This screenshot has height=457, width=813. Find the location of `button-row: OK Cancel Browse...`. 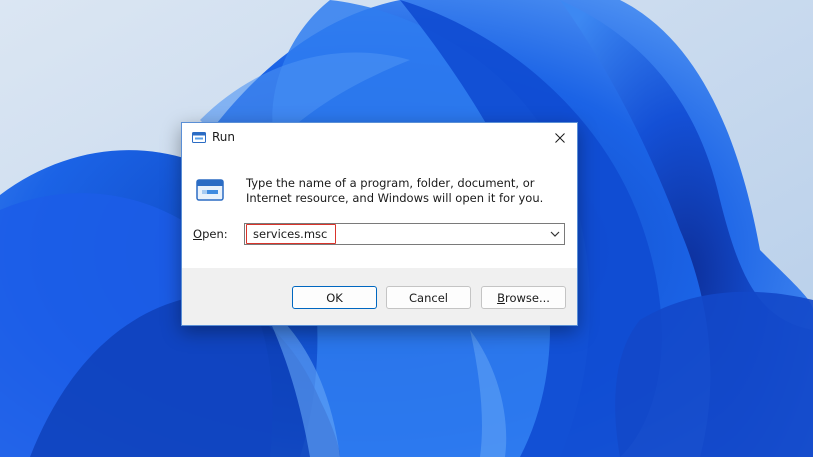

button-row: OK Cancel Browse... is located at coordinates (379, 296).